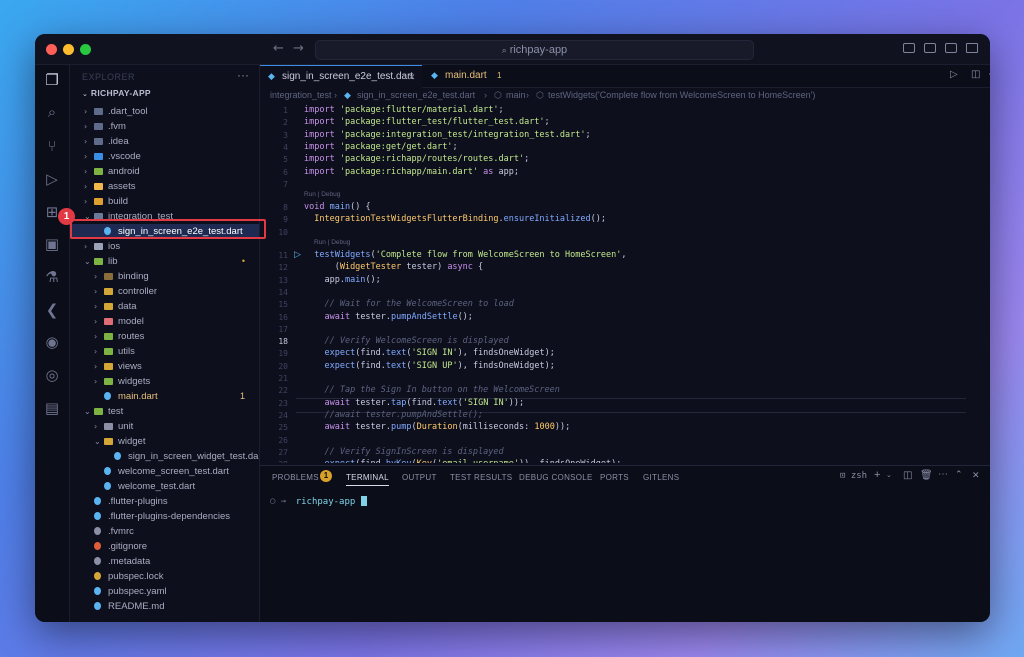 This screenshot has width=1024, height=657. What do you see at coordinates (295, 477) in the screenshot?
I see `tab-problems: PROBLEMS` at bounding box center [295, 477].